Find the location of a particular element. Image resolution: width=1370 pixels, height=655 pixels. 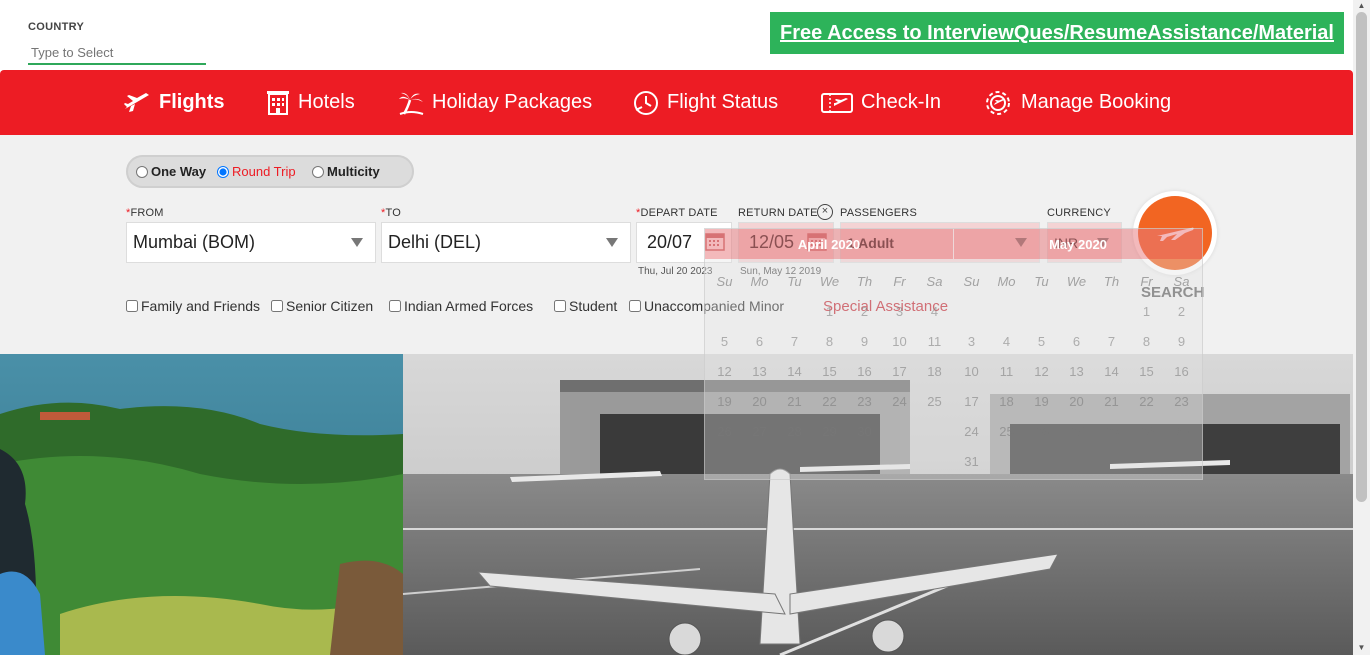

scroll-up-arrow-icon: ▲ is located at coordinates (1361, 6).